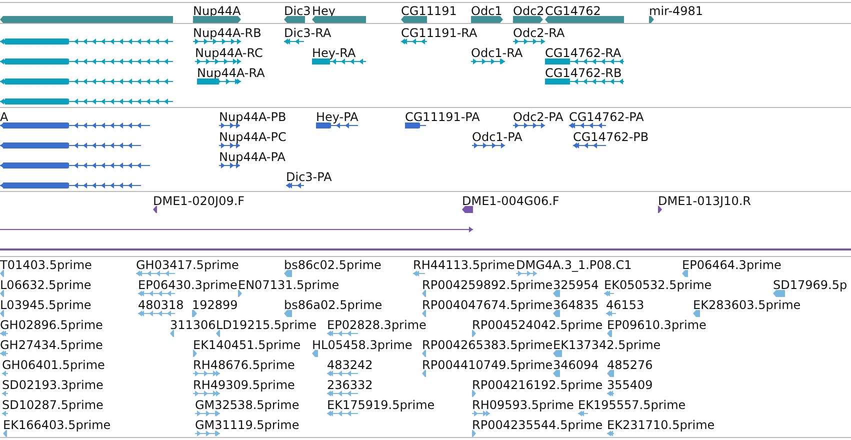  I want to click on feature-label: Hey, so click(324, 11).